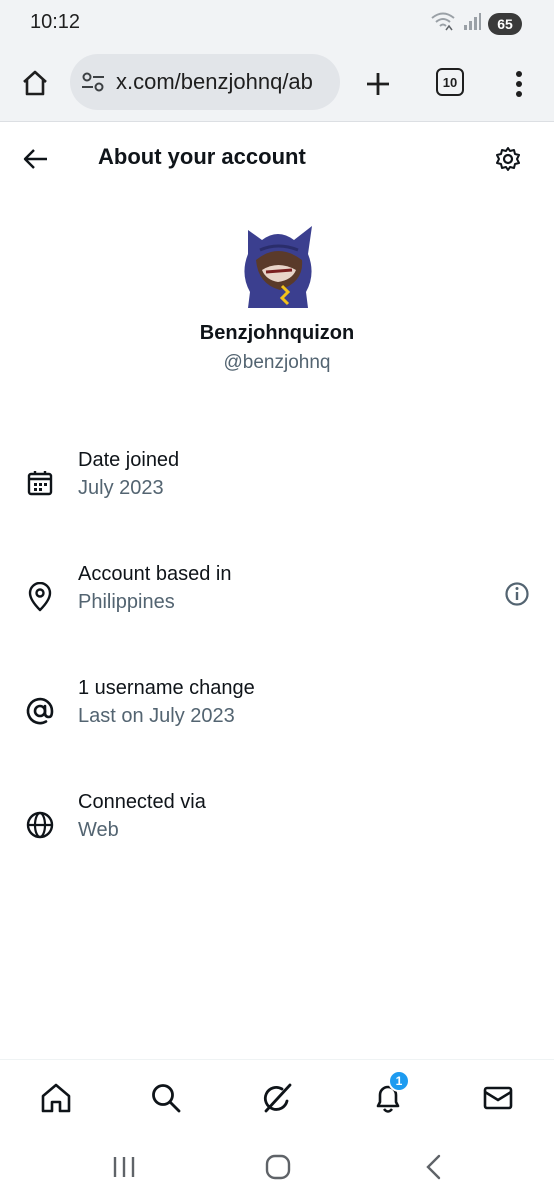 This screenshot has height=1200, width=554. I want to click on system-back-button, so click(434, 1167).